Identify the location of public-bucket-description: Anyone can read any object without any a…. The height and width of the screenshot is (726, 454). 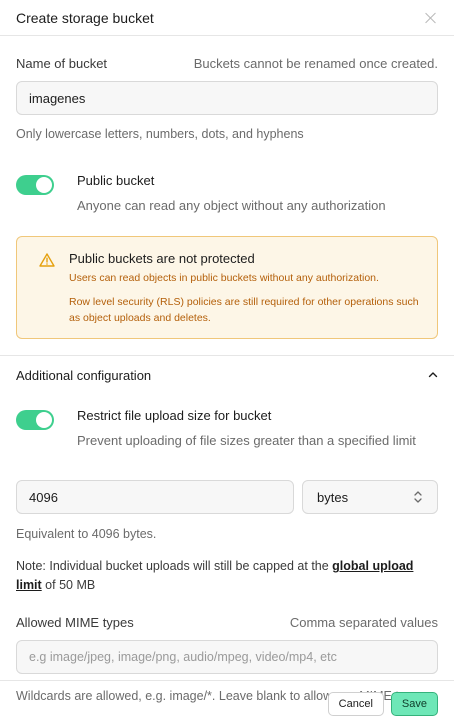
(231, 206).